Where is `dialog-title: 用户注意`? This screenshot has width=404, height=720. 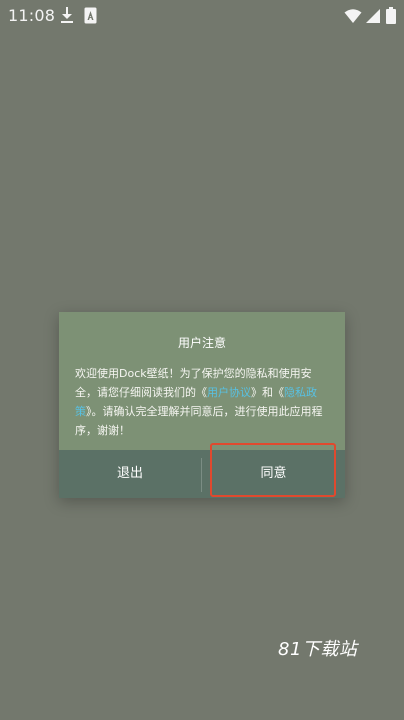 dialog-title: 用户注意 is located at coordinates (201, 343).